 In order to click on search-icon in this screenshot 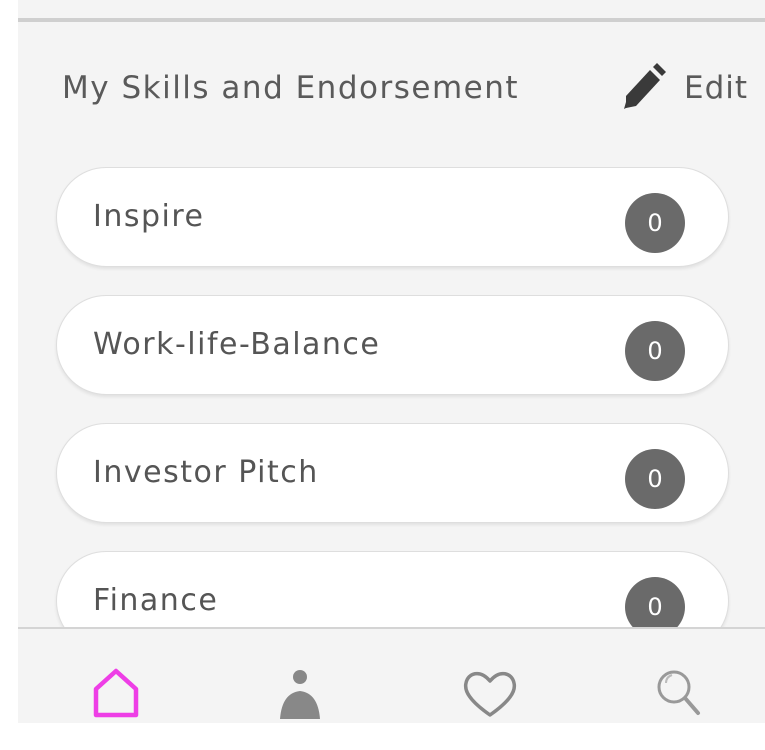, I will do `click(680, 693)`.